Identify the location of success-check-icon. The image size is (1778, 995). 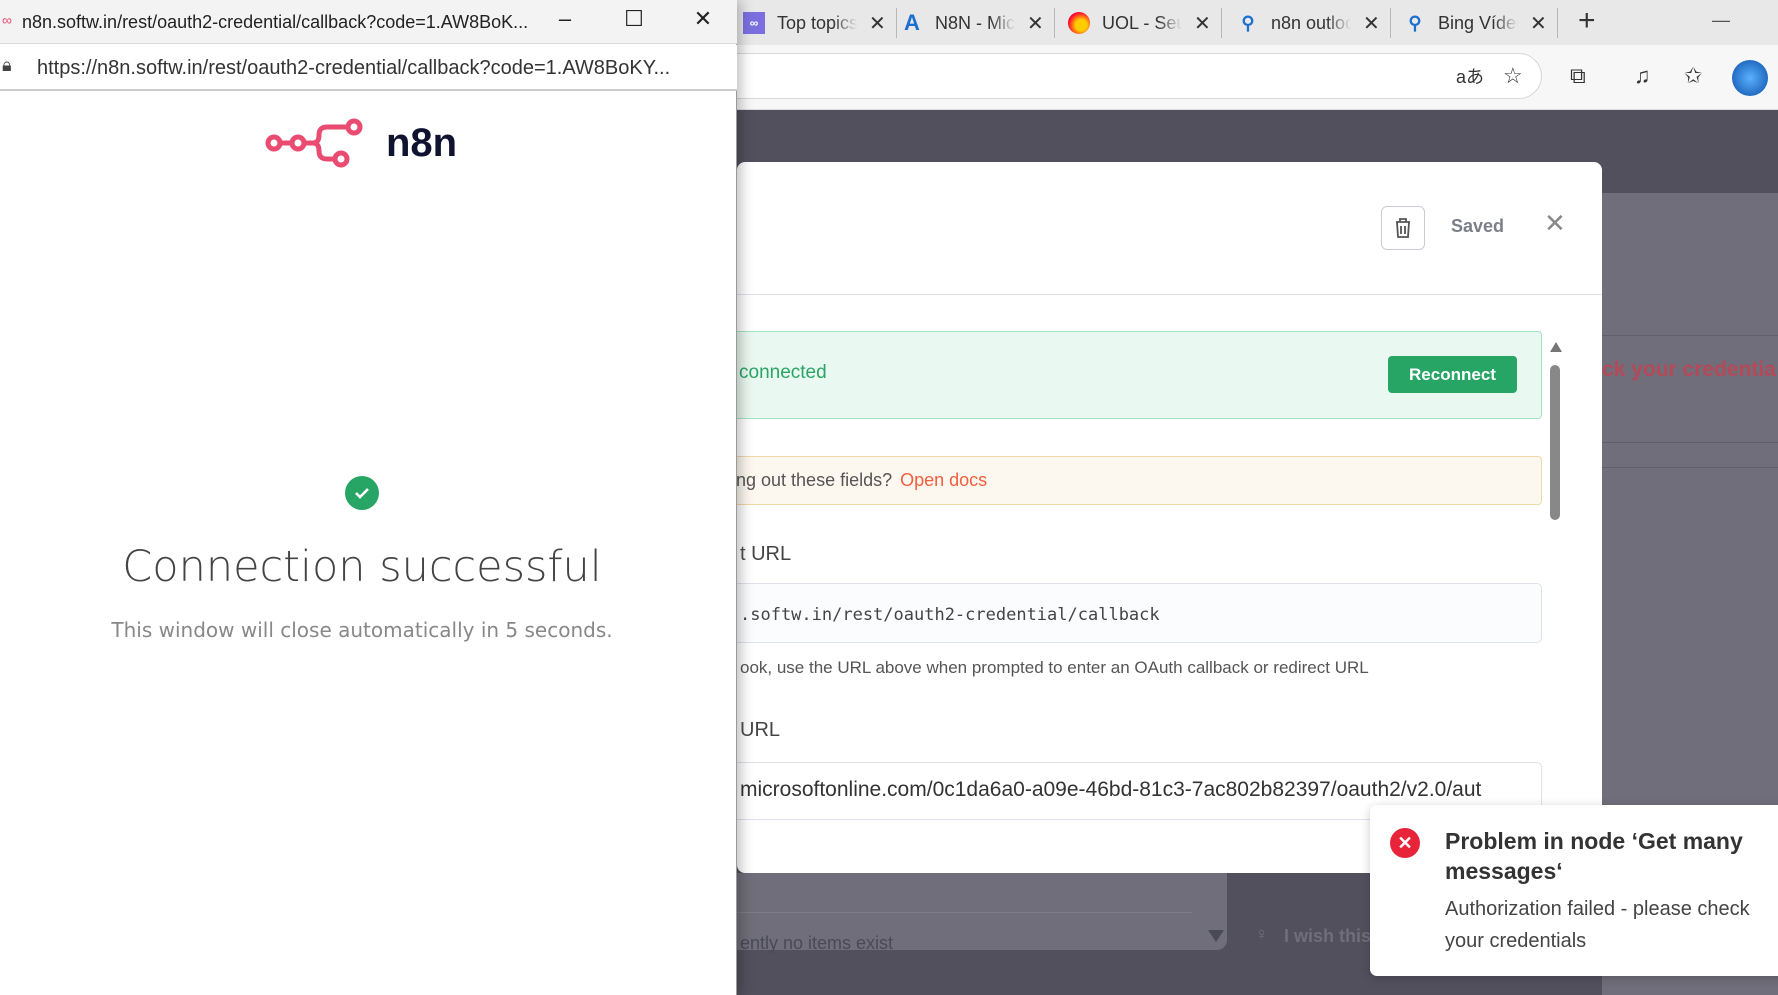
(362, 493).